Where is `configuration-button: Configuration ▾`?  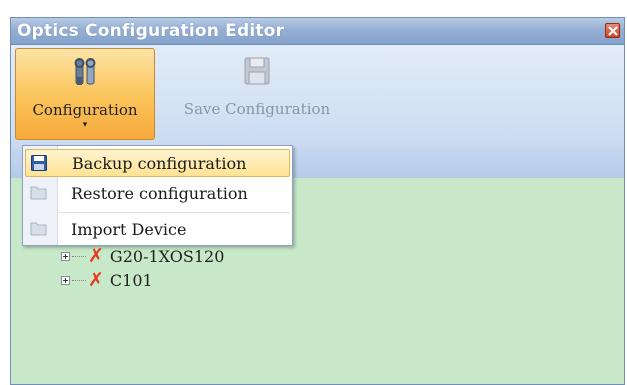
configuration-button: Configuration ▾ is located at coordinates (85, 94).